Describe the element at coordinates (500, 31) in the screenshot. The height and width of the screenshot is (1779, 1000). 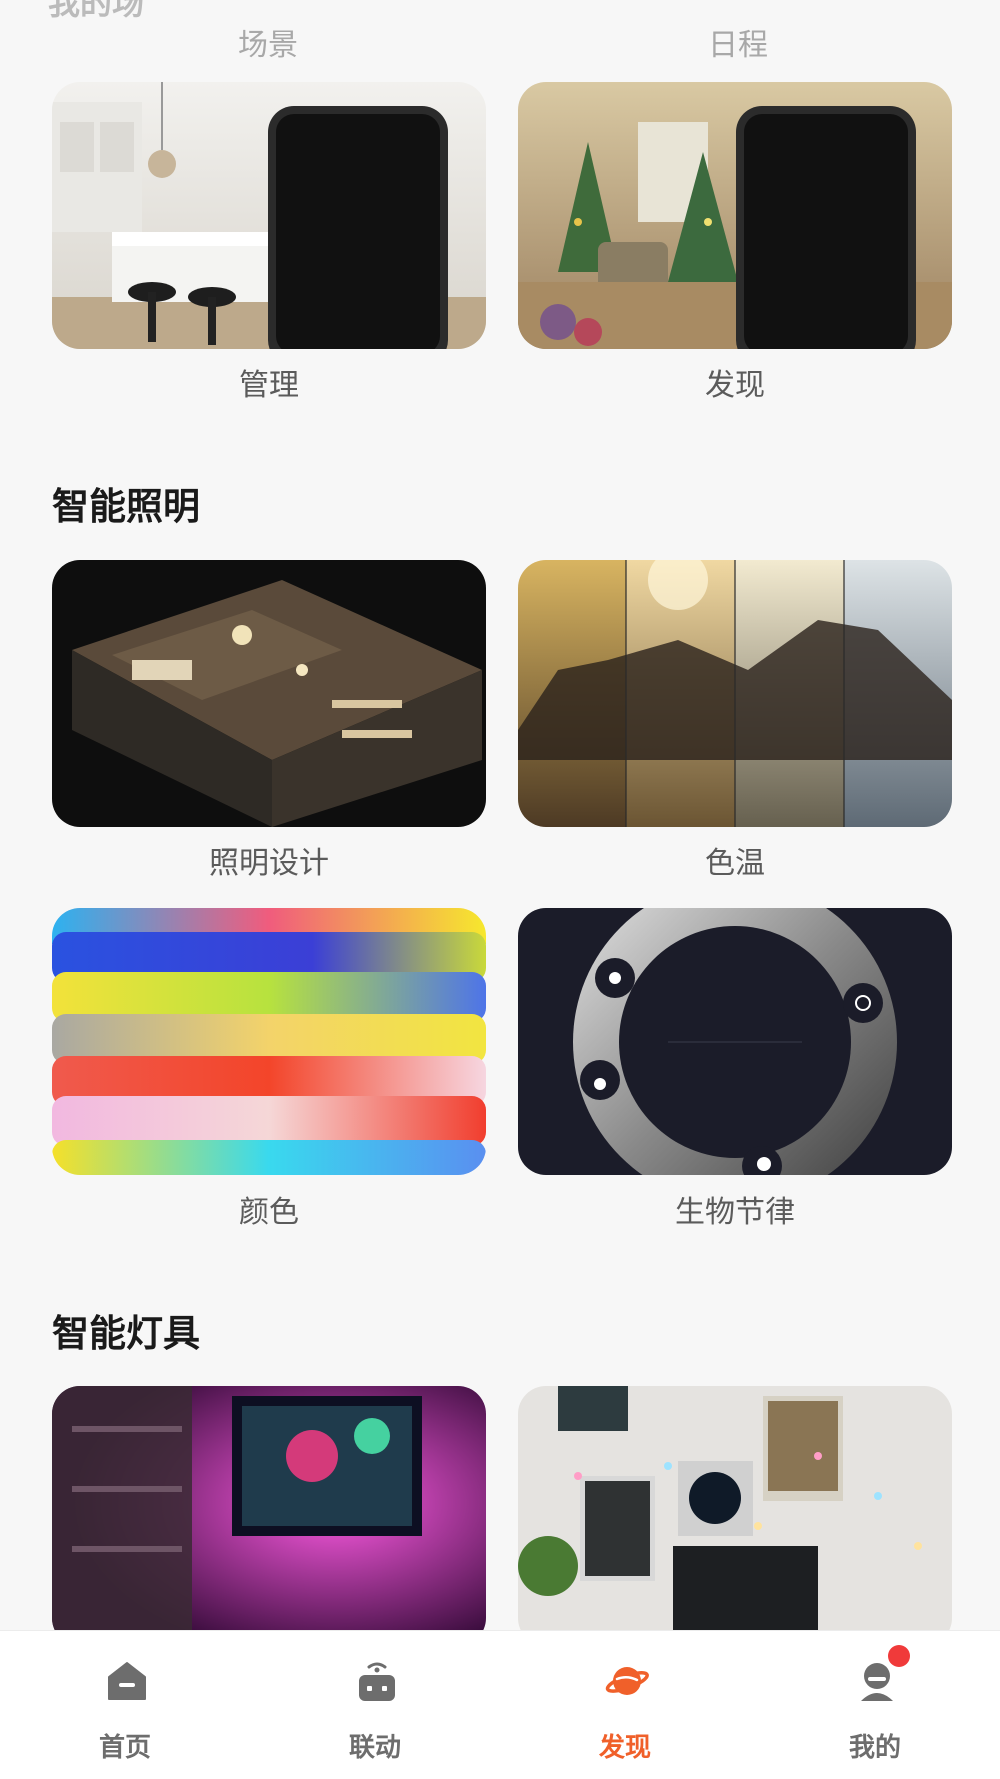
I see `partial-top-section: 我的场 场景 日程` at that location.